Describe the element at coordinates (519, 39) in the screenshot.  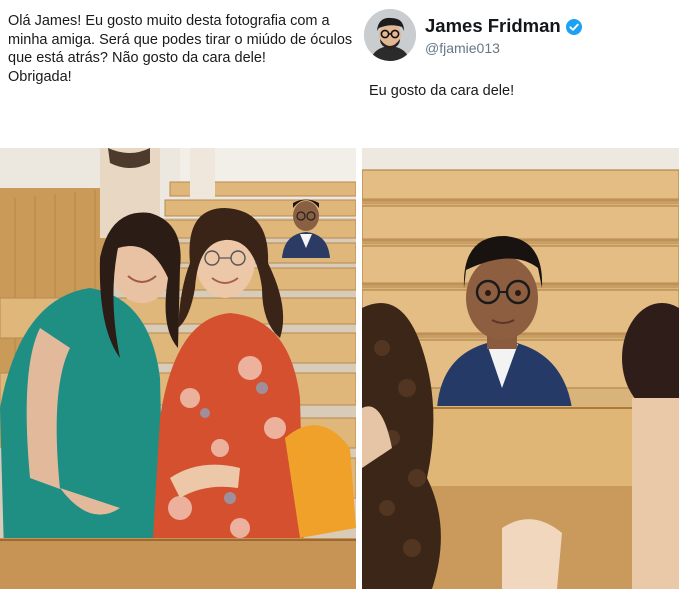
I see `profile-header: James Fridman @fjamie013` at that location.